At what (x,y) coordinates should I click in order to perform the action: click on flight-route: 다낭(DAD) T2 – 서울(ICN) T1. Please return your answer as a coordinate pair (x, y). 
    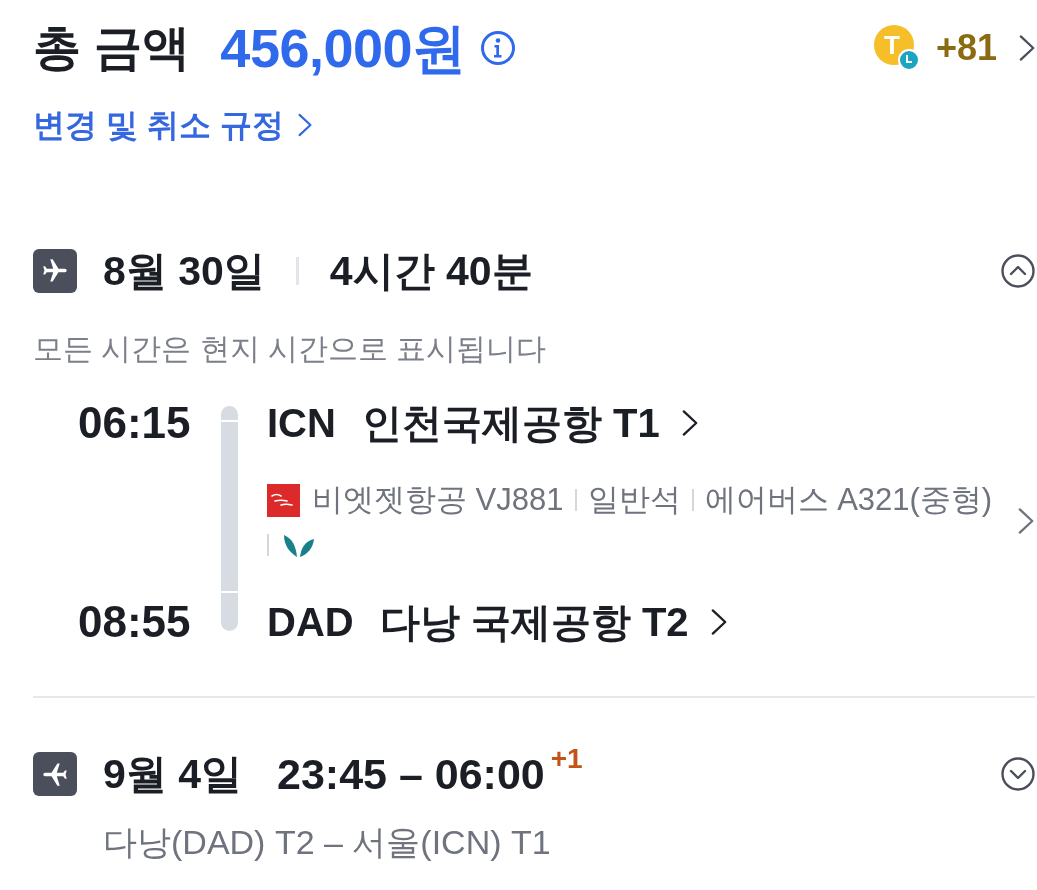
    Looking at the image, I should click on (327, 842).